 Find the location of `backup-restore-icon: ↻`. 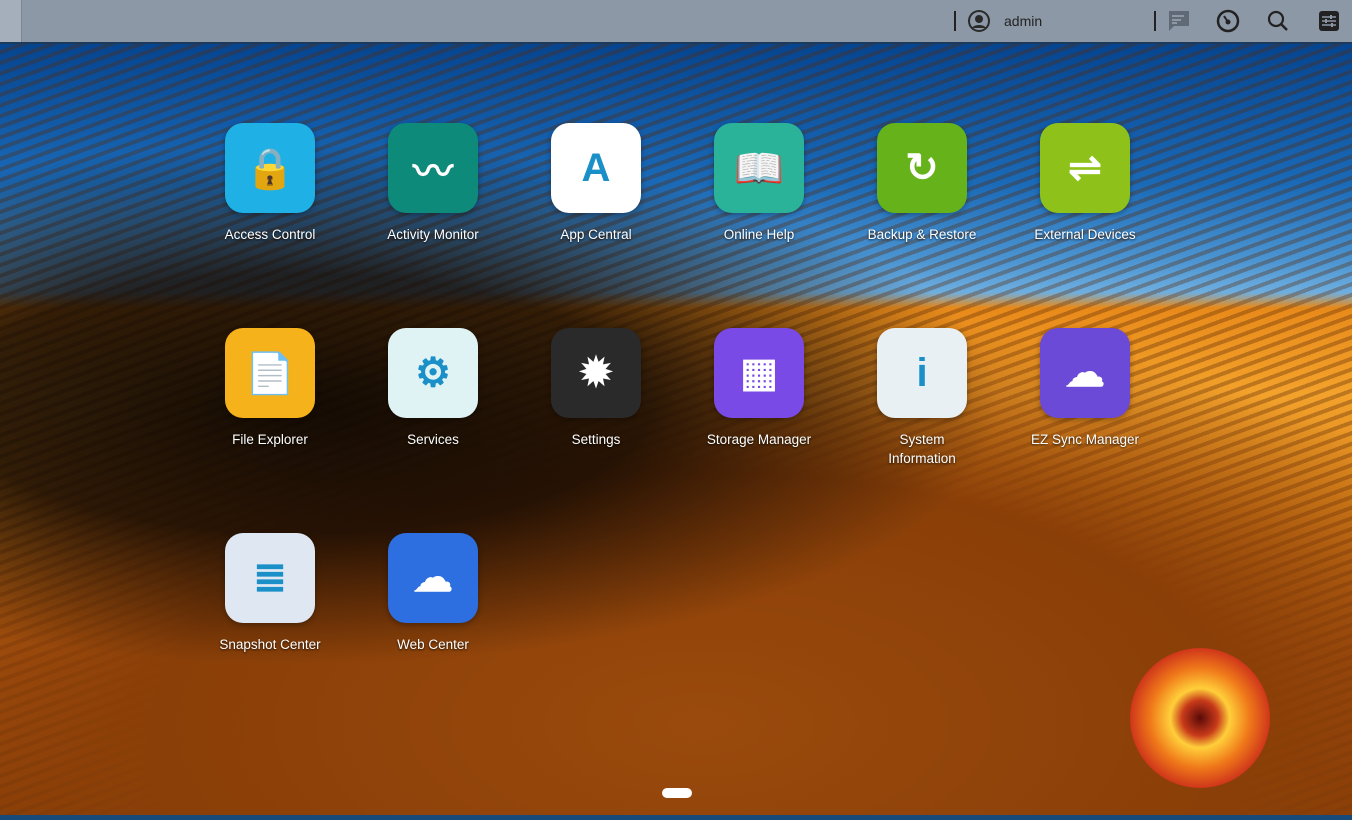

backup-restore-icon: ↻ is located at coordinates (922, 168).